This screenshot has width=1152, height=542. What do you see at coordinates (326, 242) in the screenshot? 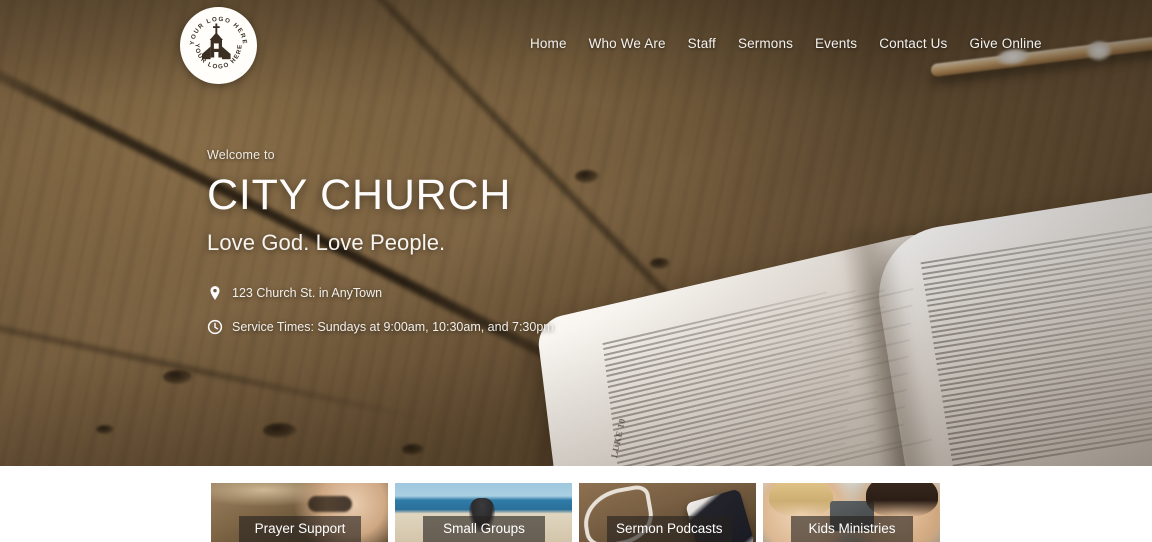
I see `hero-tagline: Love God. Love People.` at bounding box center [326, 242].